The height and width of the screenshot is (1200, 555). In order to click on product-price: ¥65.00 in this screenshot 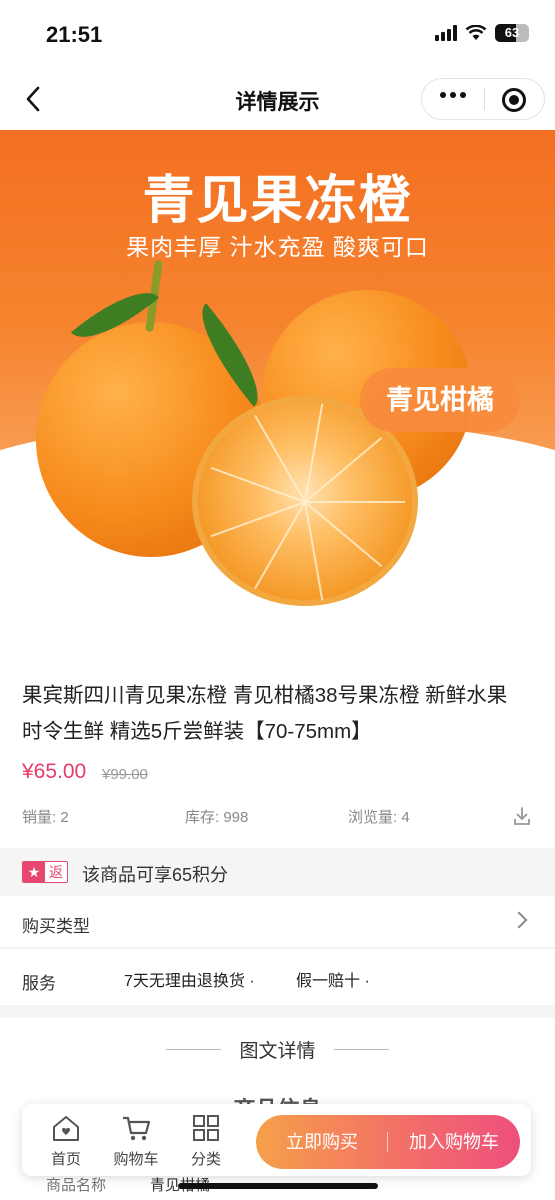, I will do `click(54, 771)`.